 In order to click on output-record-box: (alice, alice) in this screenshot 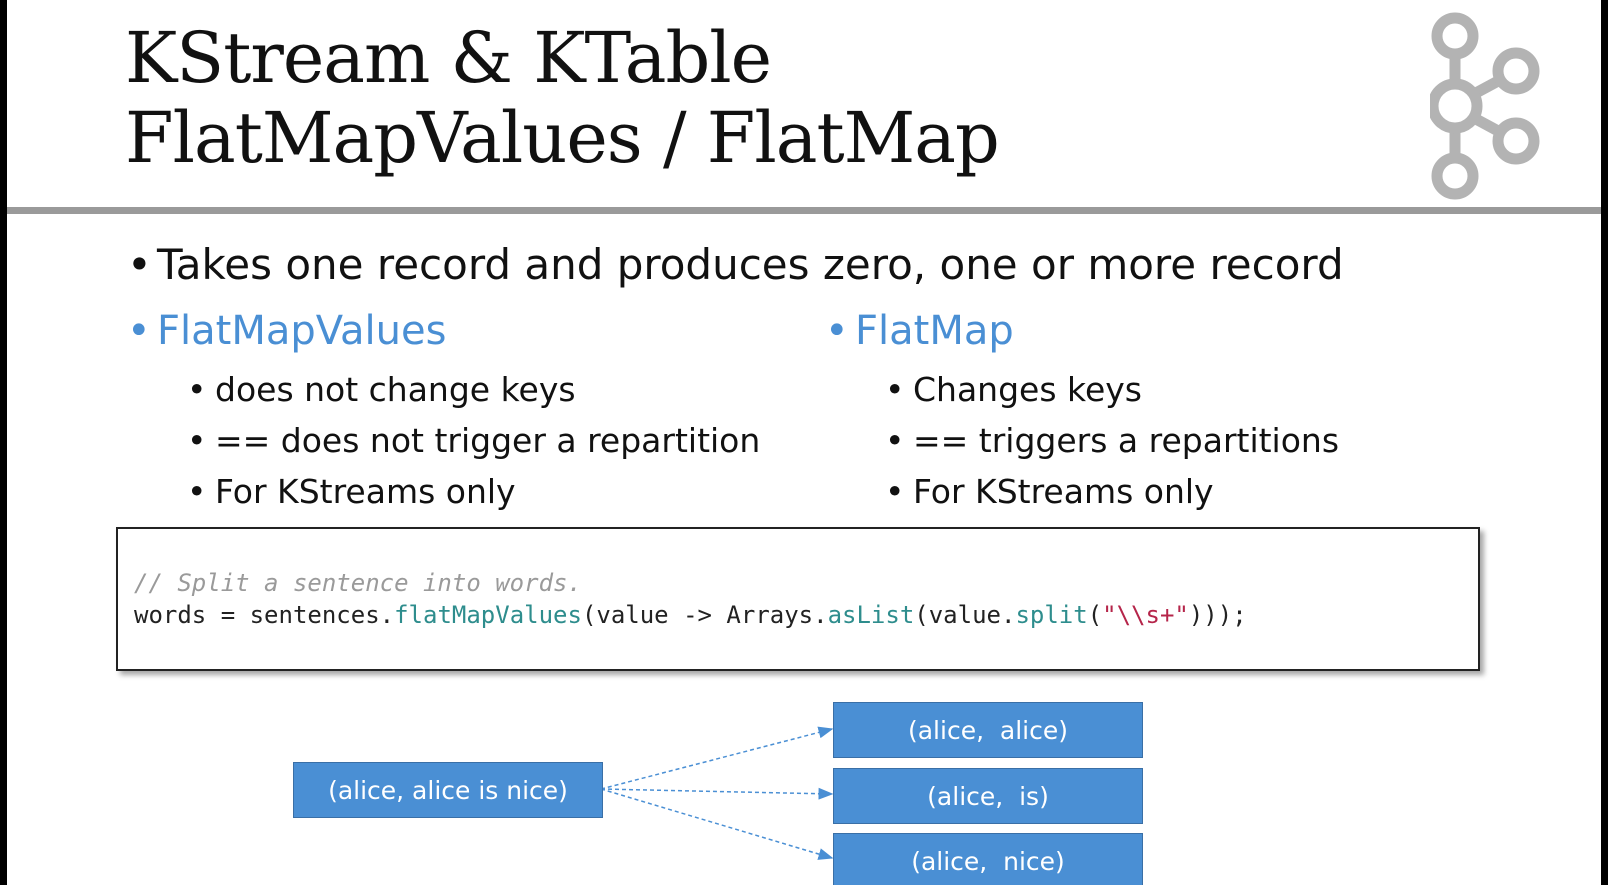, I will do `click(988, 730)`.